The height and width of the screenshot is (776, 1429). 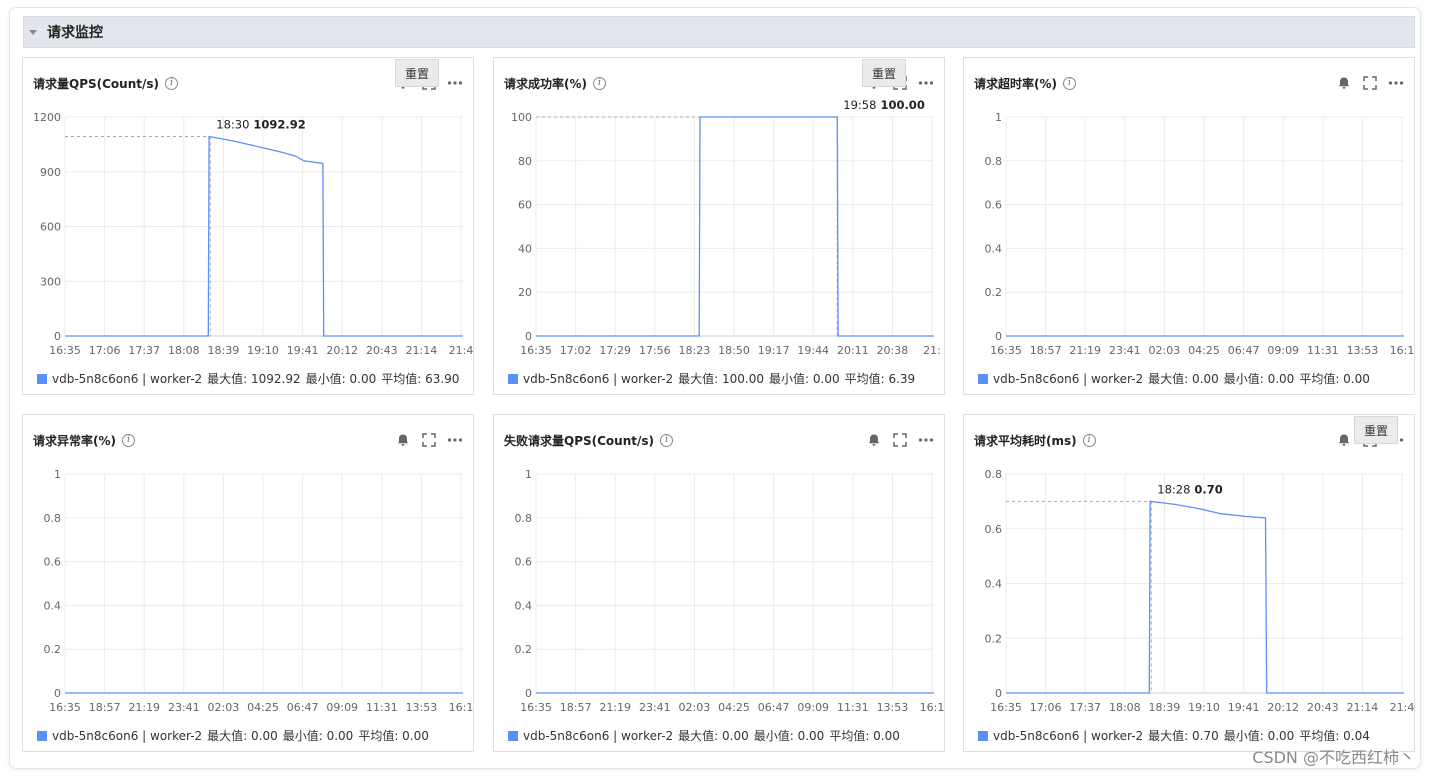 What do you see at coordinates (382, 707) in the screenshot?
I see `x-tick-label: 11:31` at bounding box center [382, 707].